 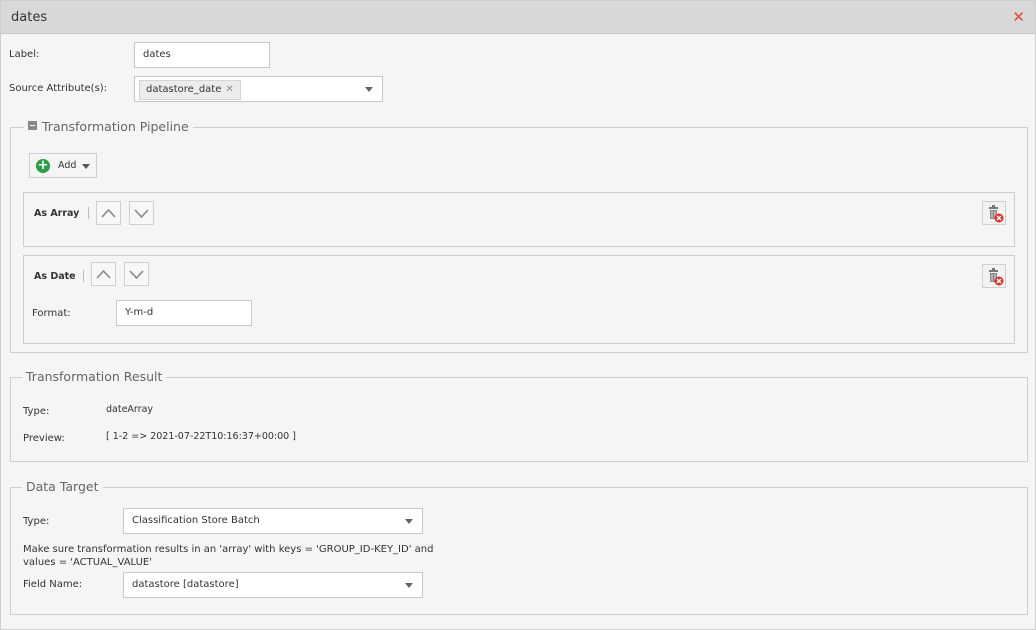 What do you see at coordinates (57, 213) in the screenshot?
I see `step-title: As Array` at bounding box center [57, 213].